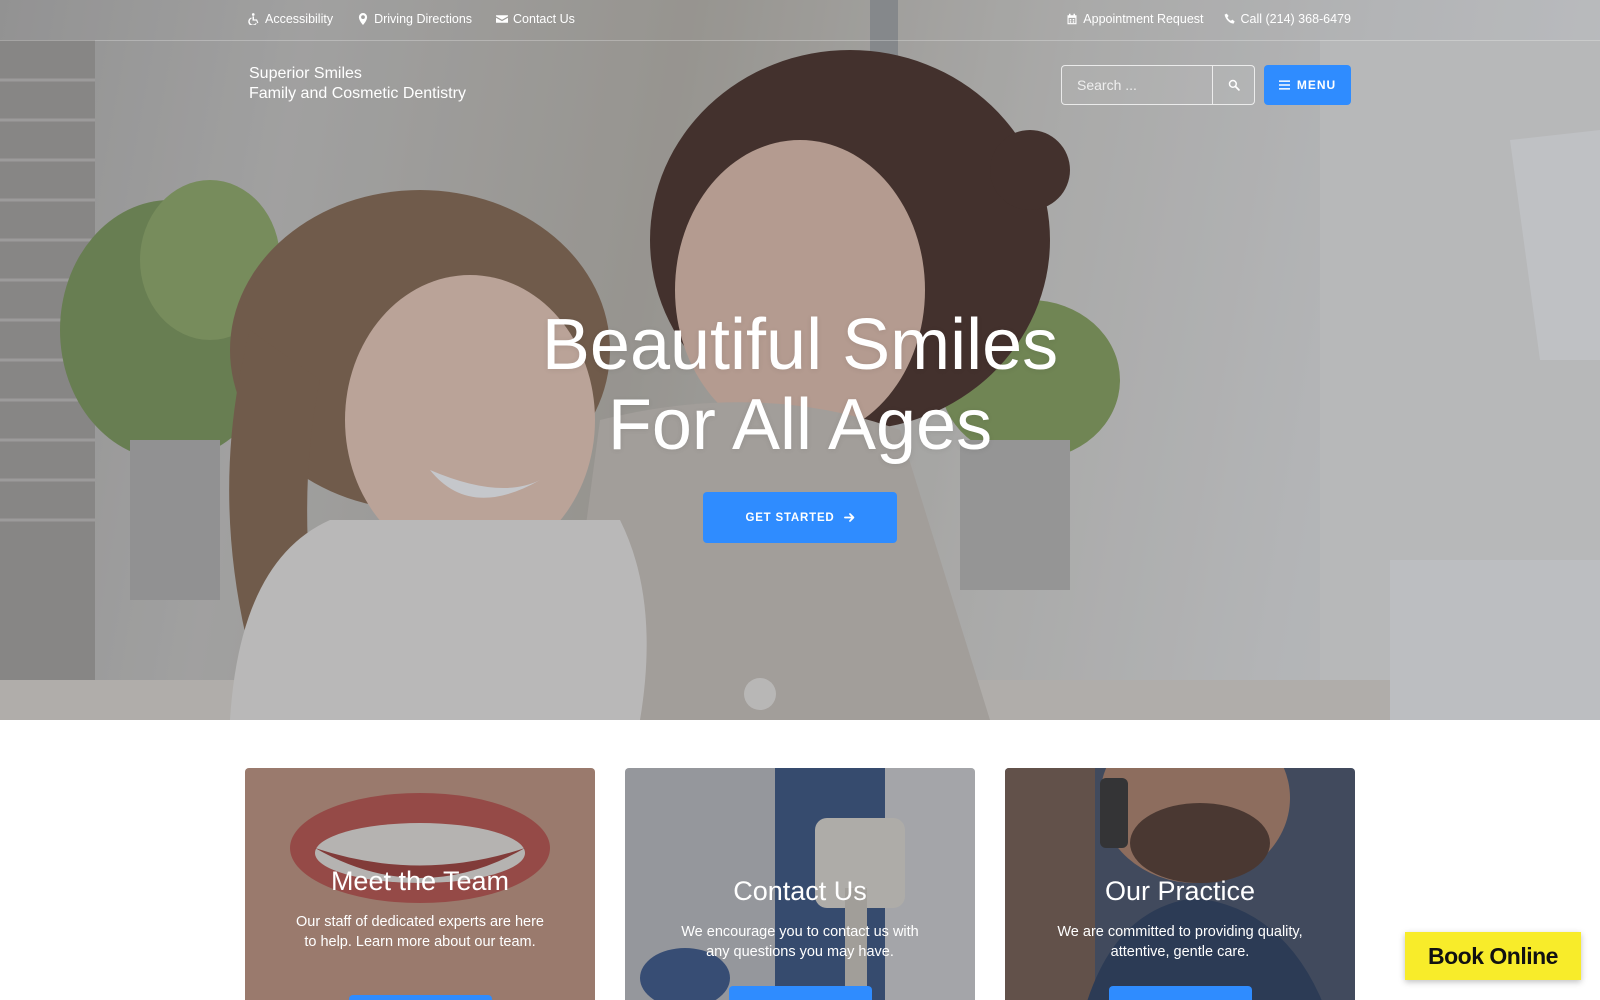 Image resolution: width=1600 pixels, height=1000 pixels. I want to click on accessibility-label: Accessibility, so click(299, 19).